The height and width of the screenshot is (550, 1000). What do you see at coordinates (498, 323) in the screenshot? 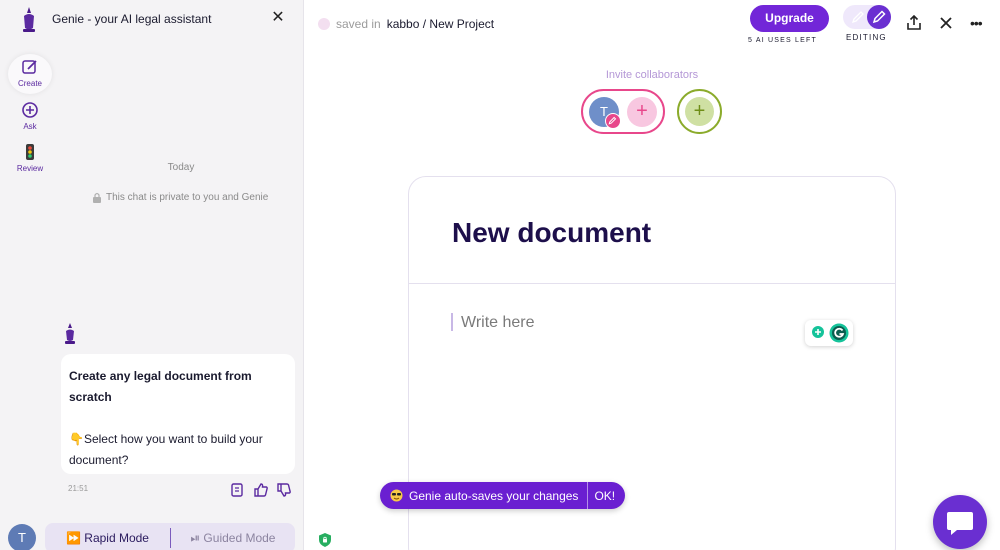
I see `document-body-editor: Write here` at bounding box center [498, 323].